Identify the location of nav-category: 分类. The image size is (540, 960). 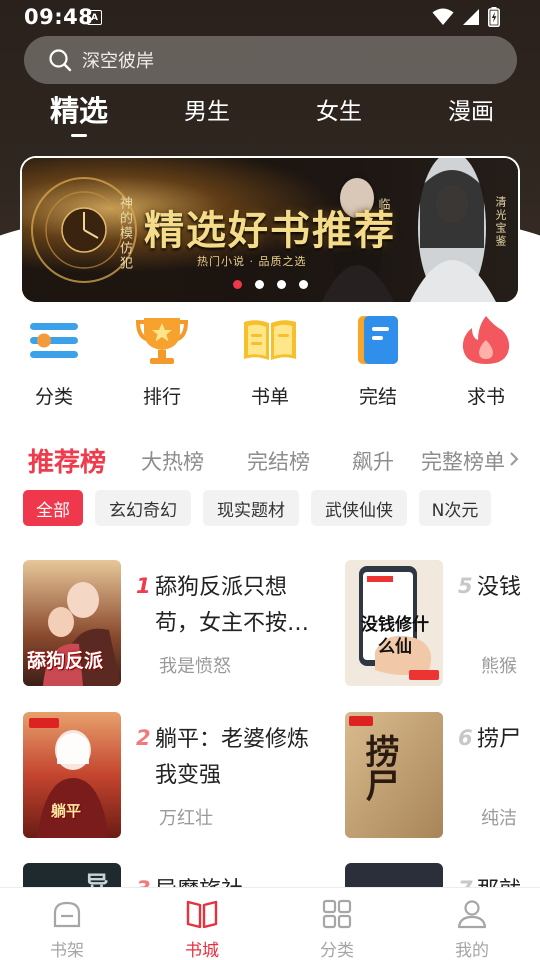
(337, 929).